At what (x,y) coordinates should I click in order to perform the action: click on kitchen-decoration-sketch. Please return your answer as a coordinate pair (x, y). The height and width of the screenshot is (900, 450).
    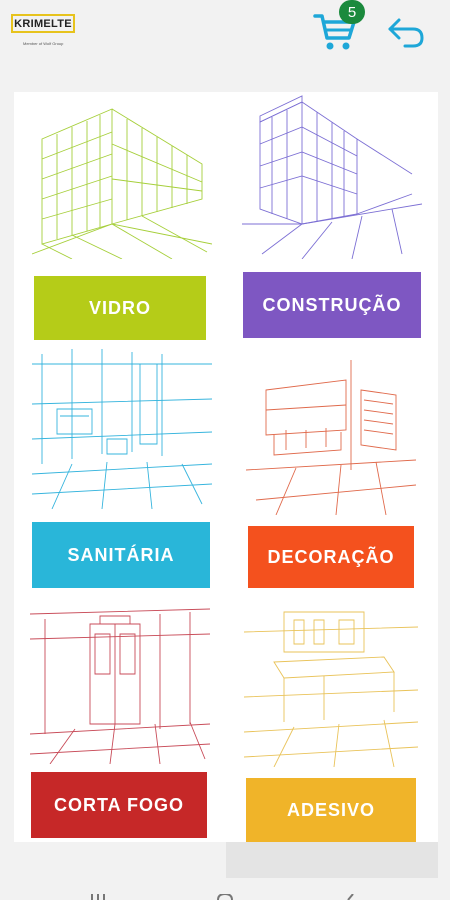
    Looking at the image, I should click on (331, 437).